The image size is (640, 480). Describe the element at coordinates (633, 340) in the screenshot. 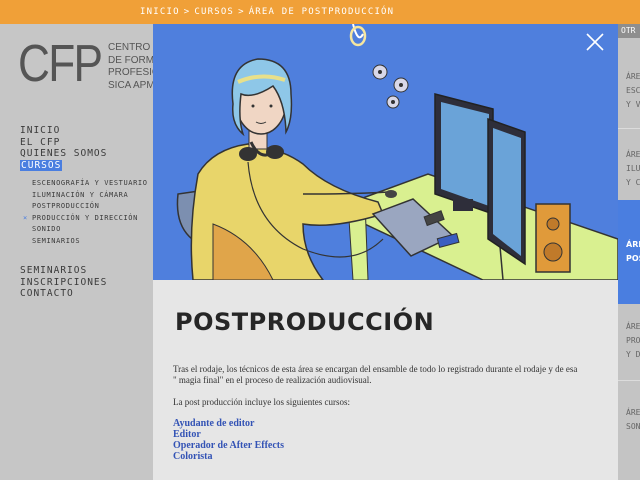

I see `other-area-label: PRO` at that location.